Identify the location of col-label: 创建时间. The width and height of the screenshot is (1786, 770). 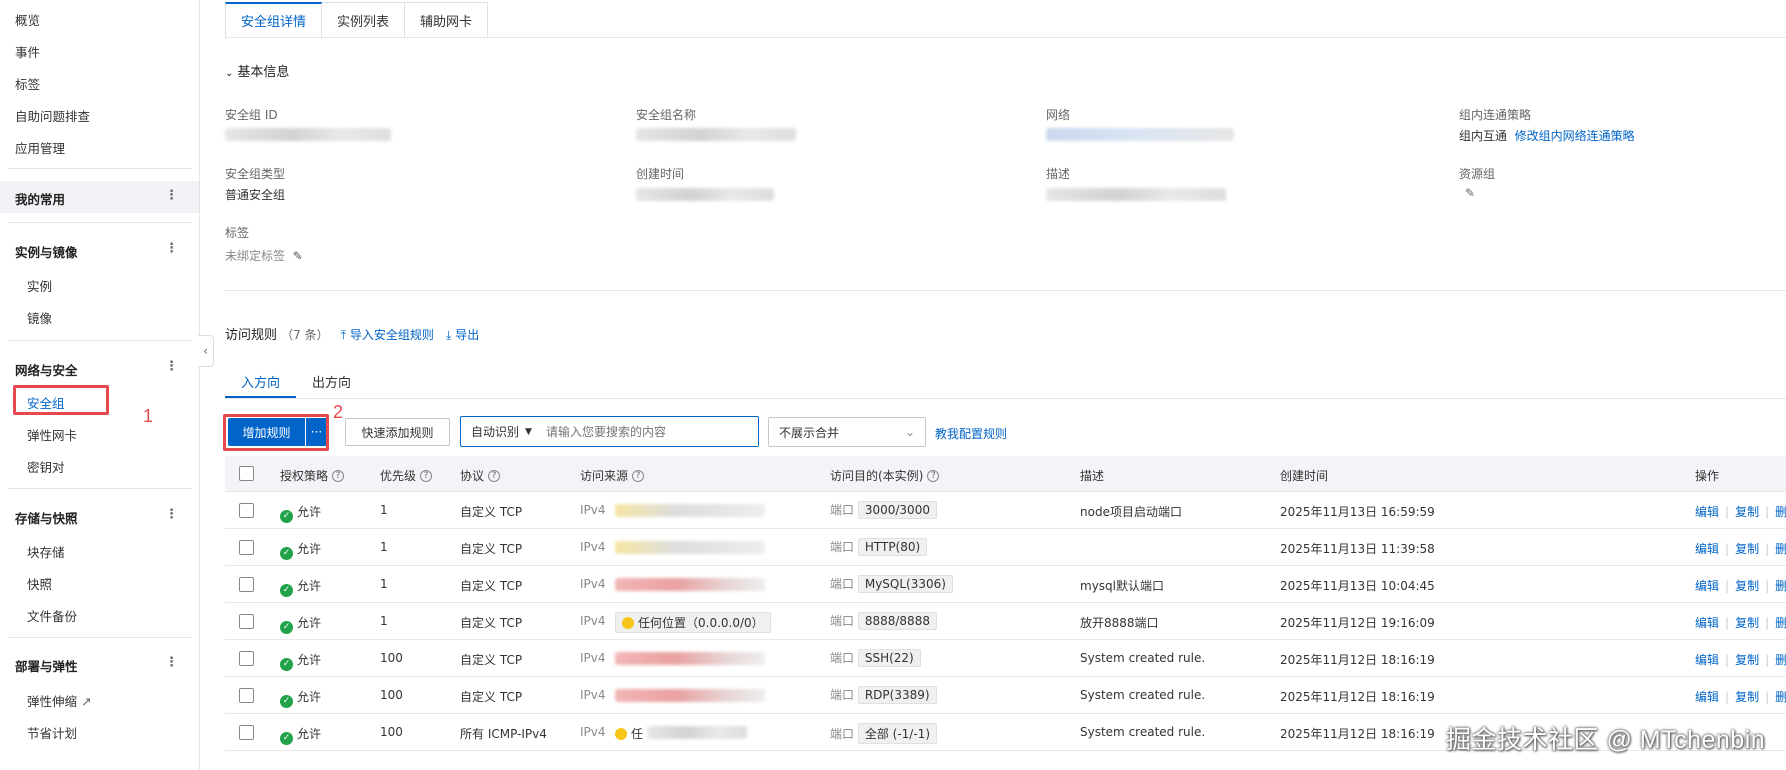
(1304, 476).